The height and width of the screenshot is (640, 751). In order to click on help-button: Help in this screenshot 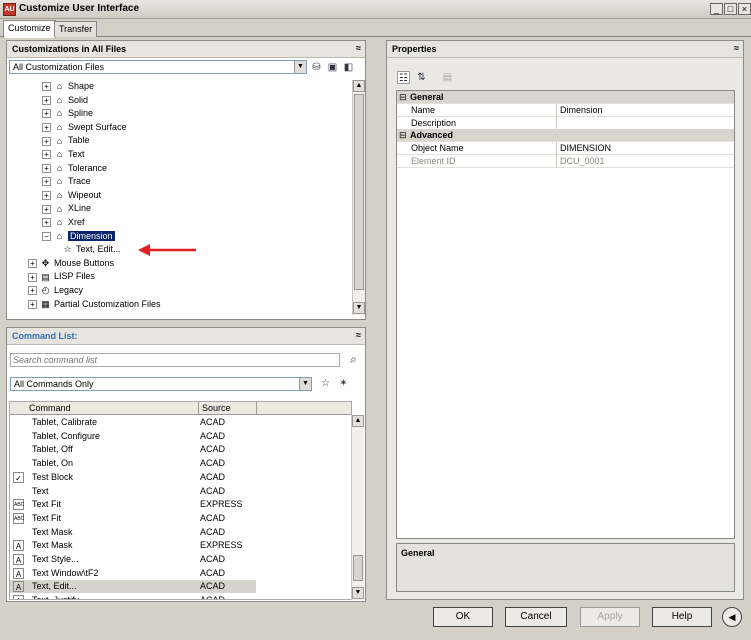, I will do `click(682, 617)`.